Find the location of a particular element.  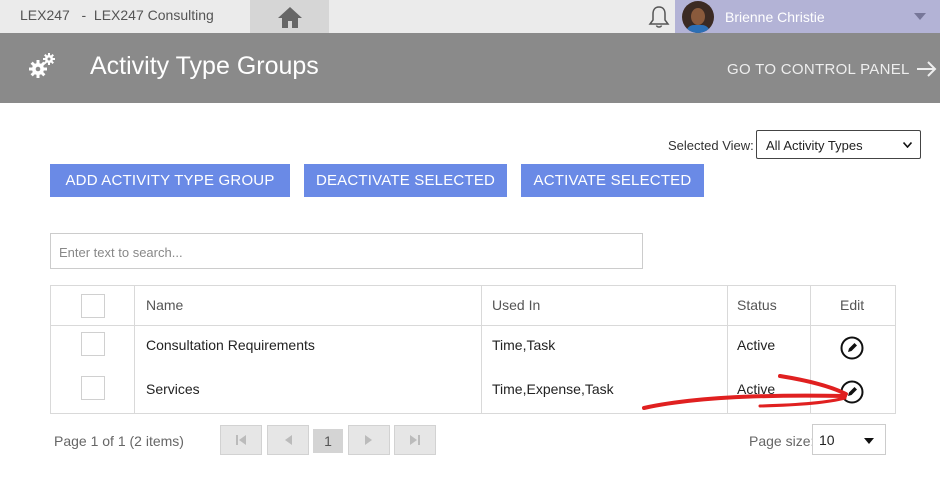

row-used-in: Time,Expense,Task is located at coordinates (553, 389).